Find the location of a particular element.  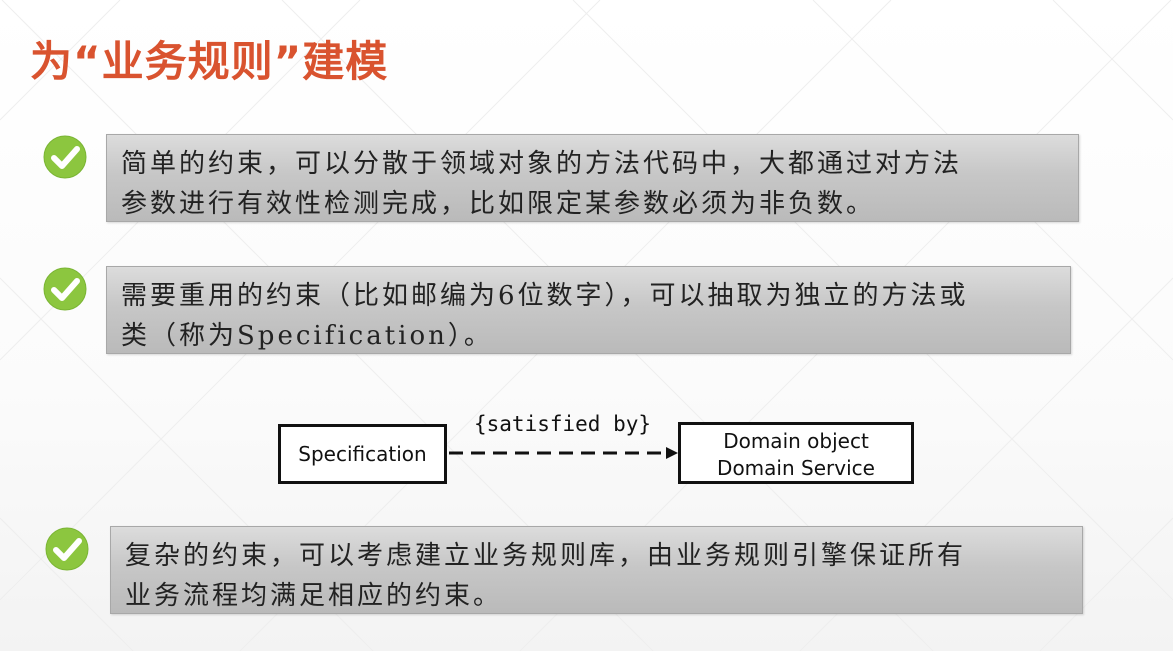

slide-title: 为“业务规则”建模 is located at coordinates (209, 61).